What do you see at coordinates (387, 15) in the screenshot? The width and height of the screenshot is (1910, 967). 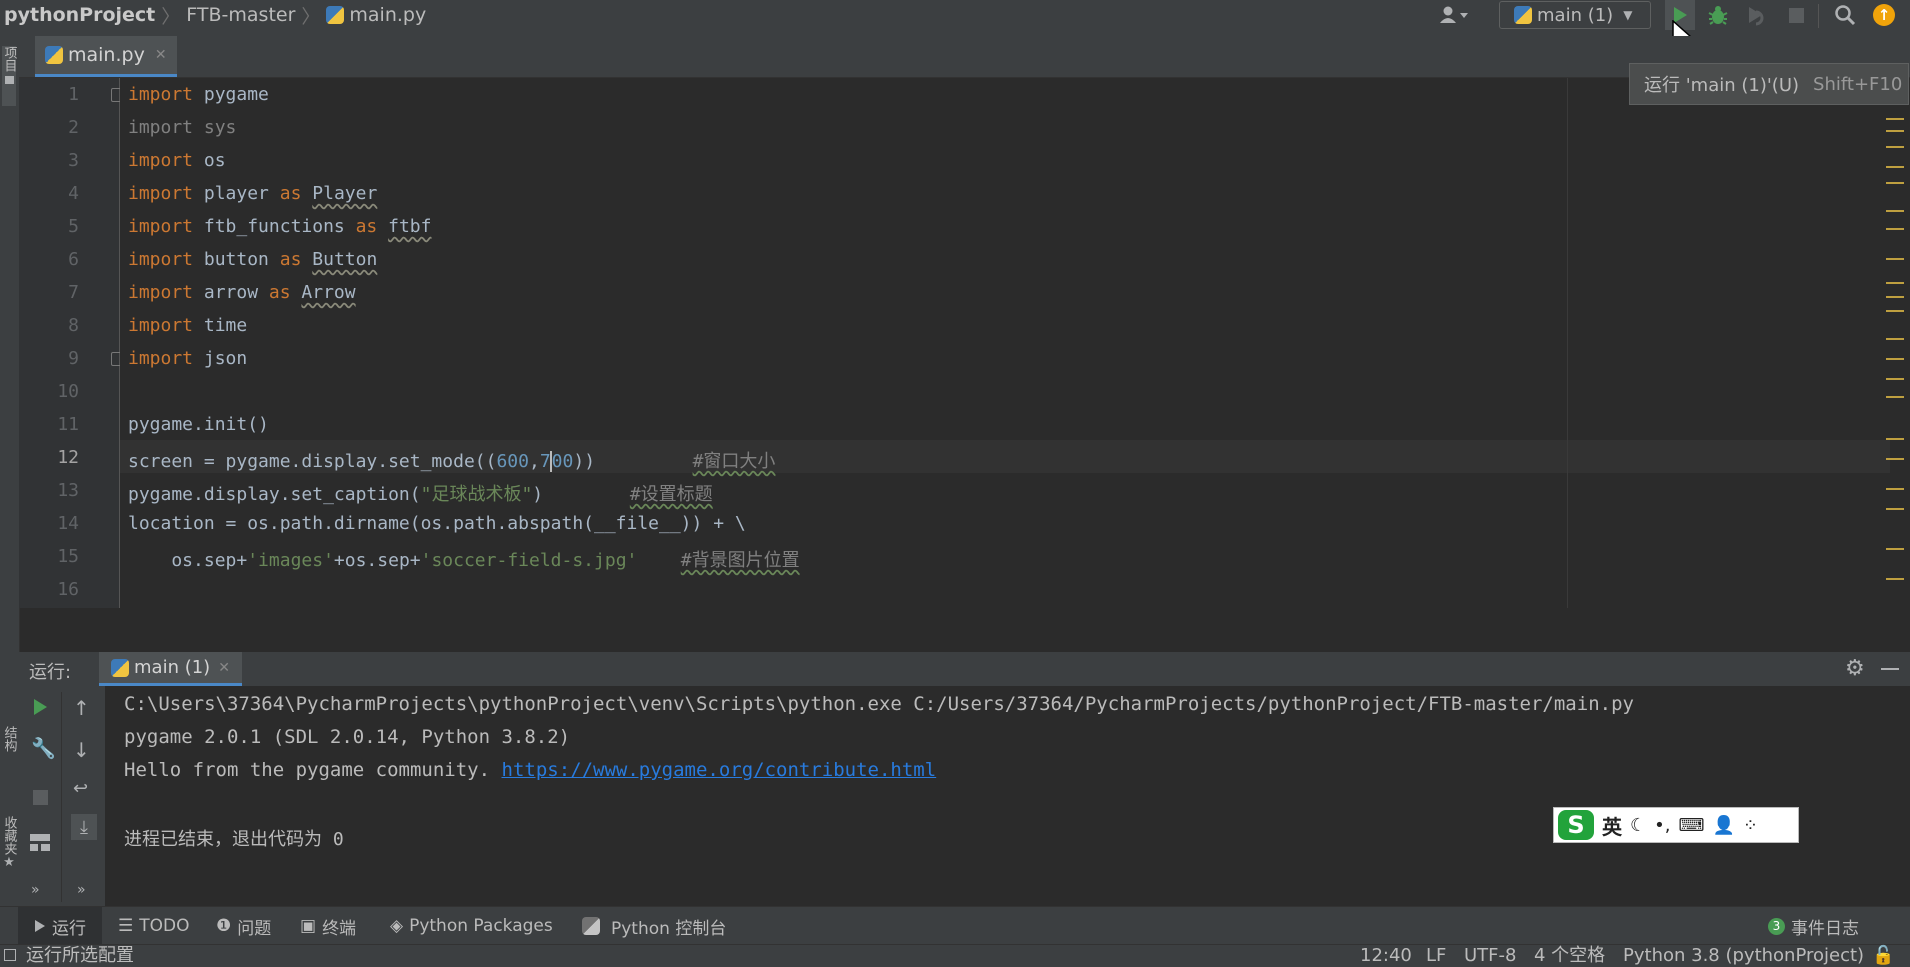 I see `breadcrumb-file: main.py` at bounding box center [387, 15].